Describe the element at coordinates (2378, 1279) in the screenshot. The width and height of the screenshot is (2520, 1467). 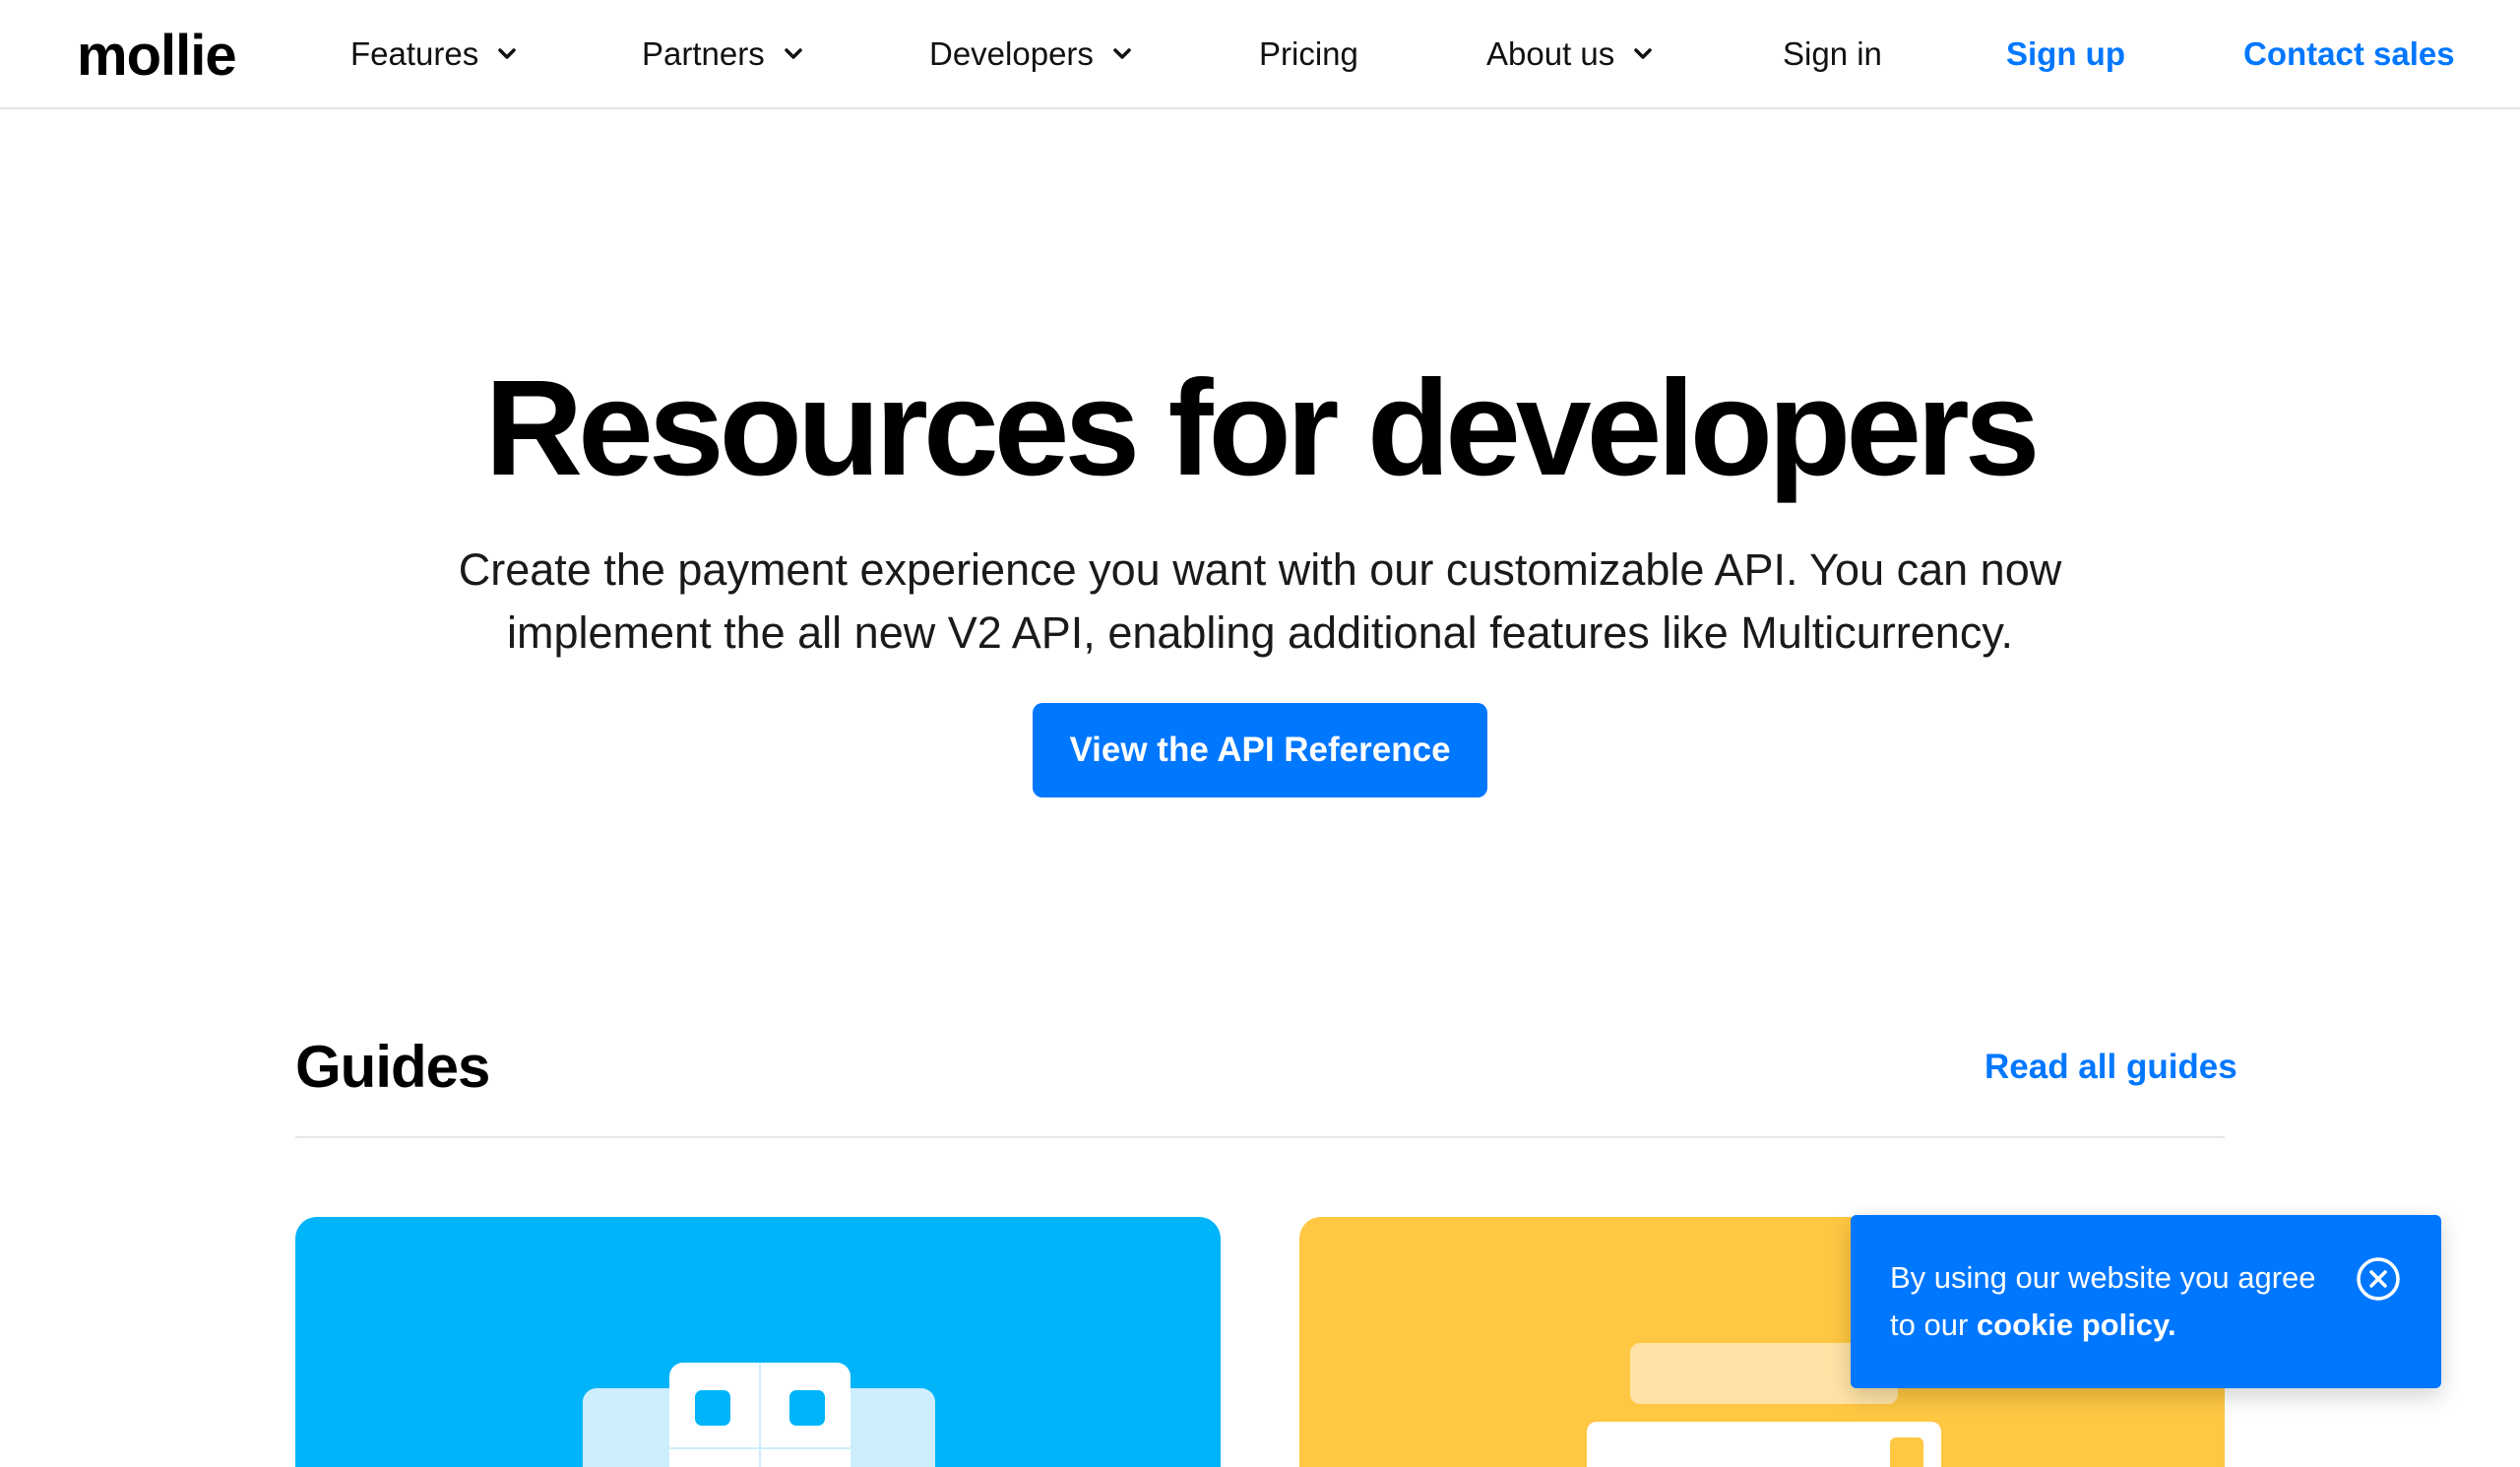
I see `close-icon` at that location.